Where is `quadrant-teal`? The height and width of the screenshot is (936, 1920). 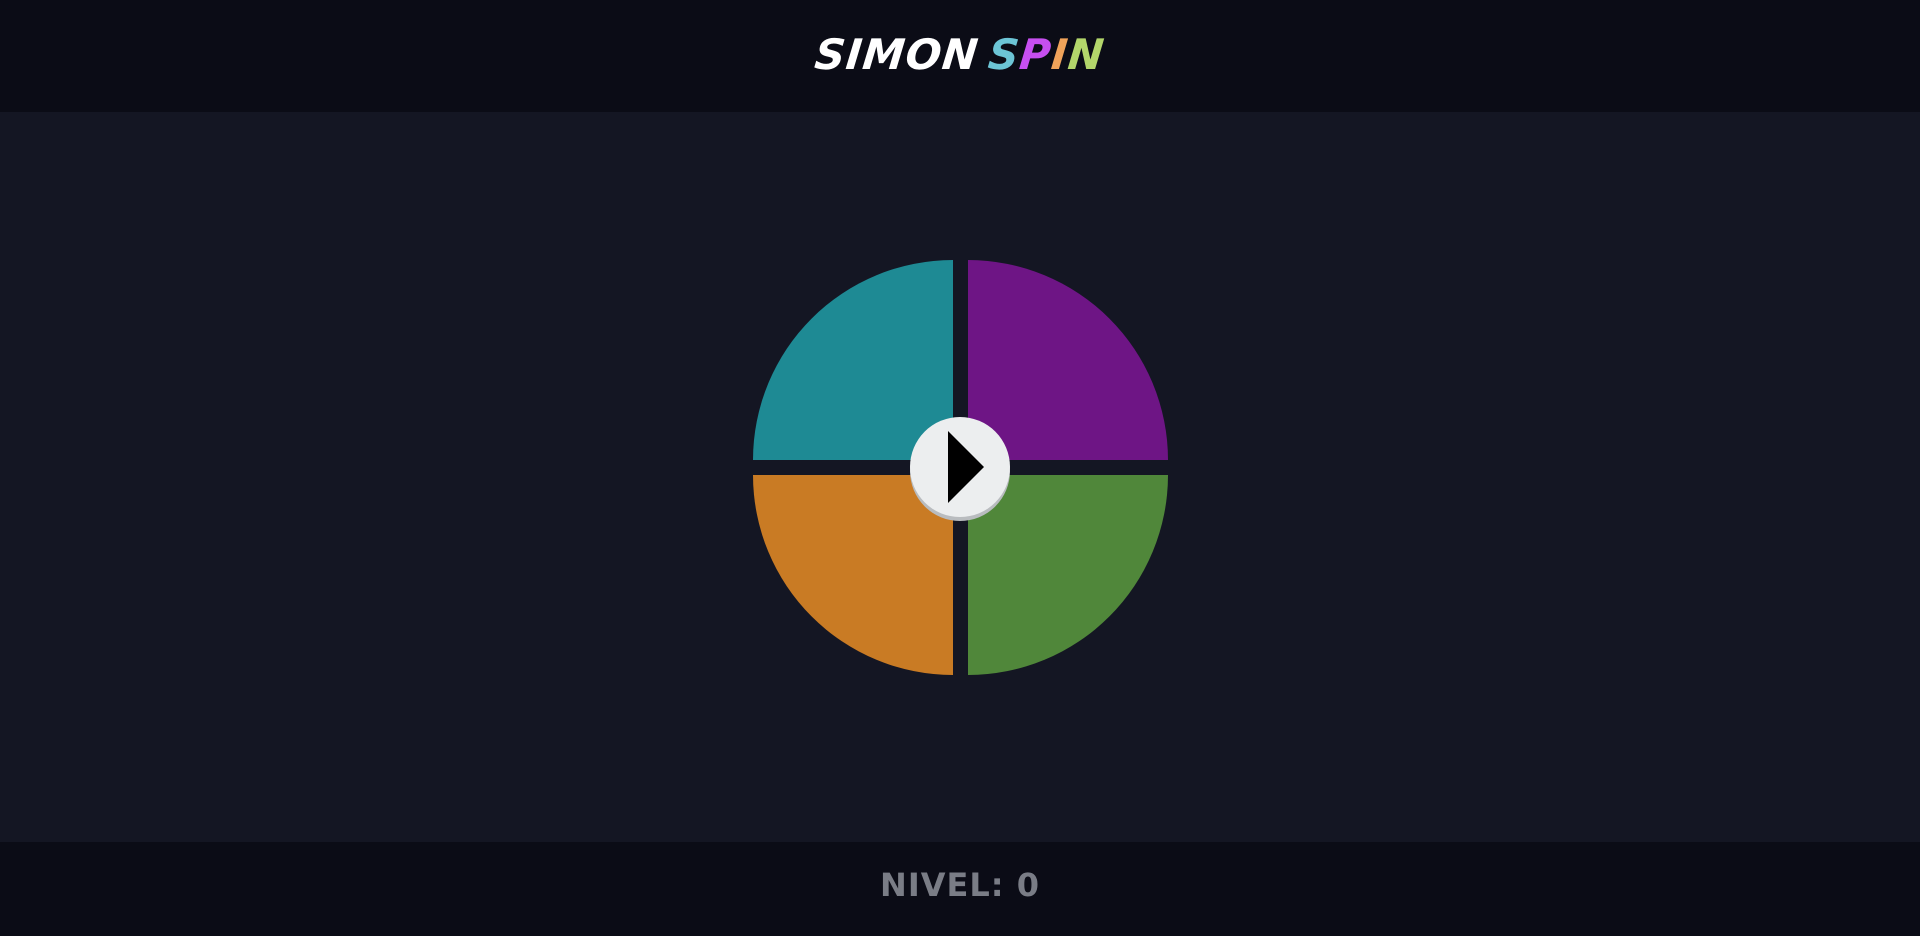 quadrant-teal is located at coordinates (853, 360).